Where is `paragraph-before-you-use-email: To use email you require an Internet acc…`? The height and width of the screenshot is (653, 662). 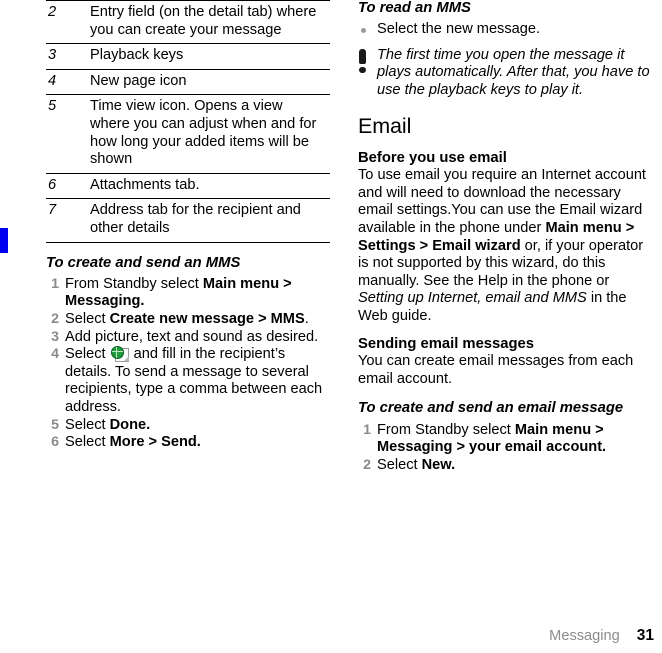 paragraph-before-you-use-email: To use email you require an Internet acc… is located at coordinates (506, 246).